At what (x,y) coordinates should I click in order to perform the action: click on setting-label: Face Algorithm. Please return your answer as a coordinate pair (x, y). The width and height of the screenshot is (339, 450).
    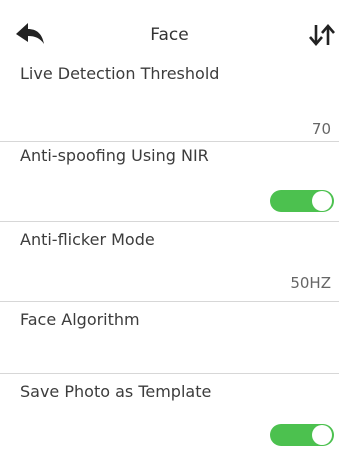
    Looking at the image, I should click on (80, 319).